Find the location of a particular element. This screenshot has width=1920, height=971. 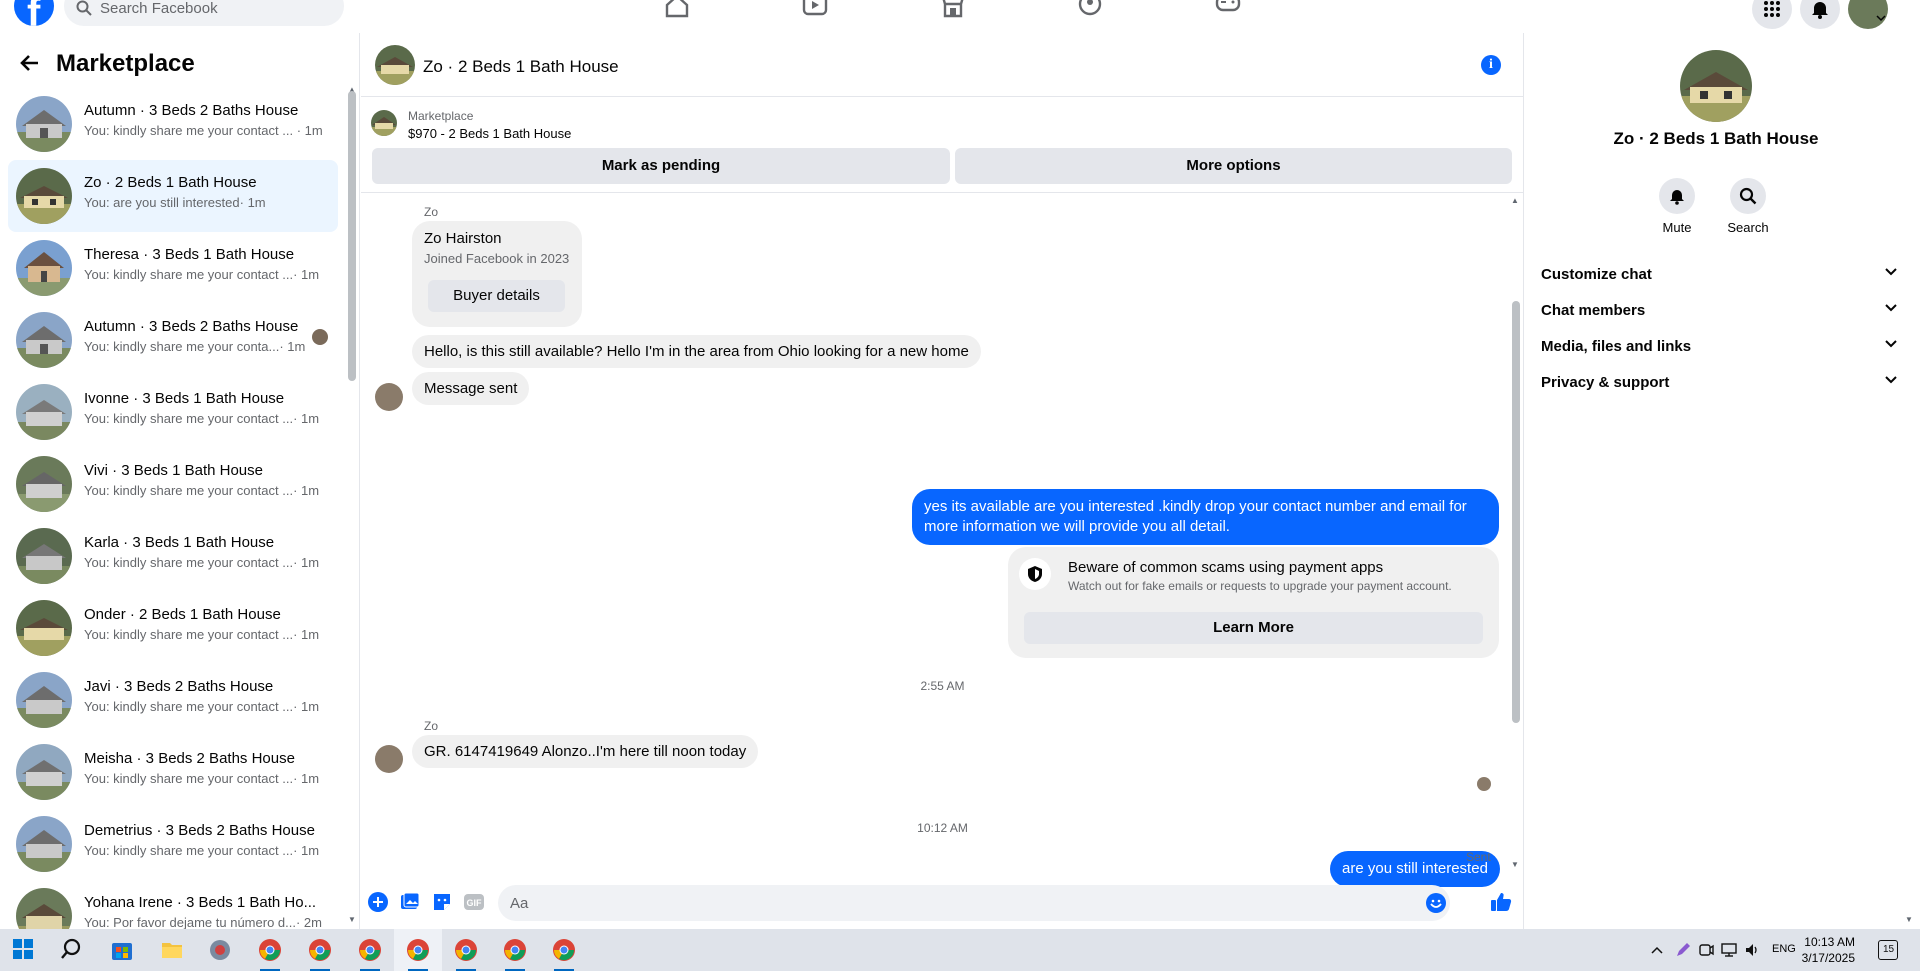

emoji-icon is located at coordinates (1436, 903).